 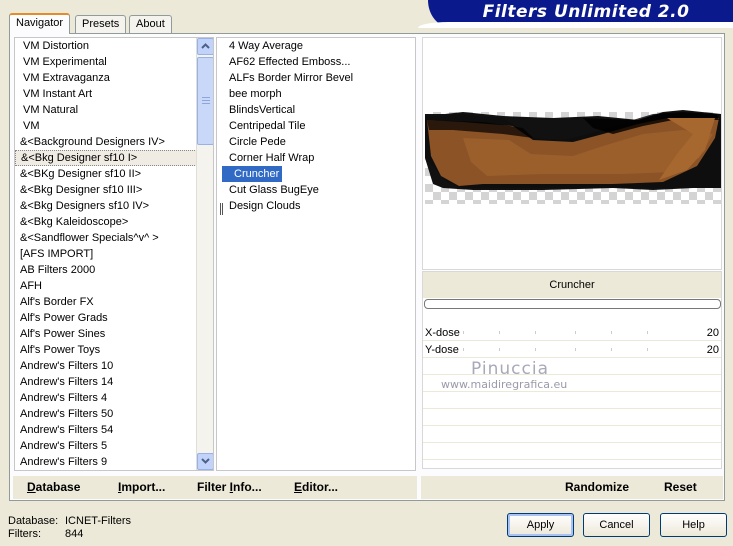 I want to click on list-item: Design Clouds, so click(x=316, y=206).